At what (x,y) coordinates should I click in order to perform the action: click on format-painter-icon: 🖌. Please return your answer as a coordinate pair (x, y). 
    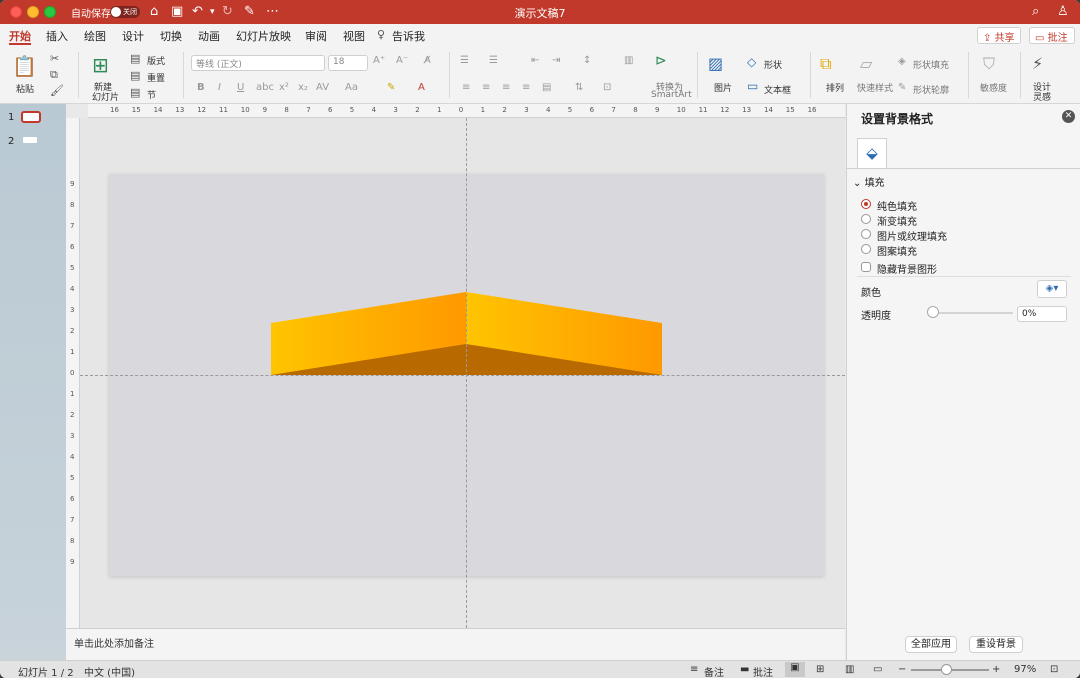
    Looking at the image, I should click on (57, 90).